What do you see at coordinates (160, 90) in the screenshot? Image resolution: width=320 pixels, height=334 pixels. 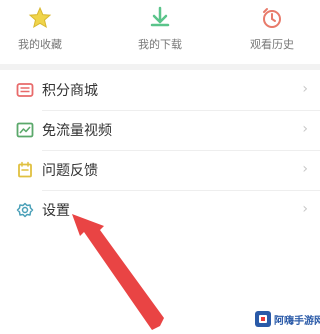 I see `menu-item-points-store: 积分商城 ›` at bounding box center [160, 90].